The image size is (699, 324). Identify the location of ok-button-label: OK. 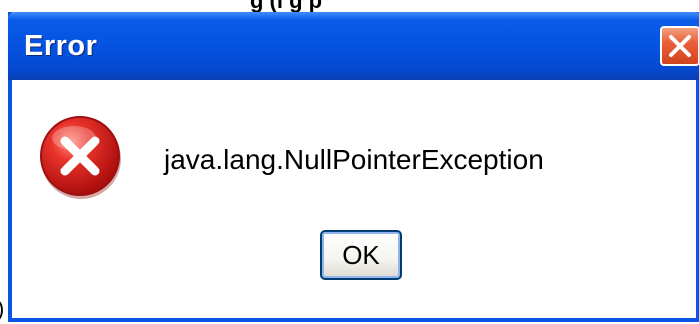
(361, 254).